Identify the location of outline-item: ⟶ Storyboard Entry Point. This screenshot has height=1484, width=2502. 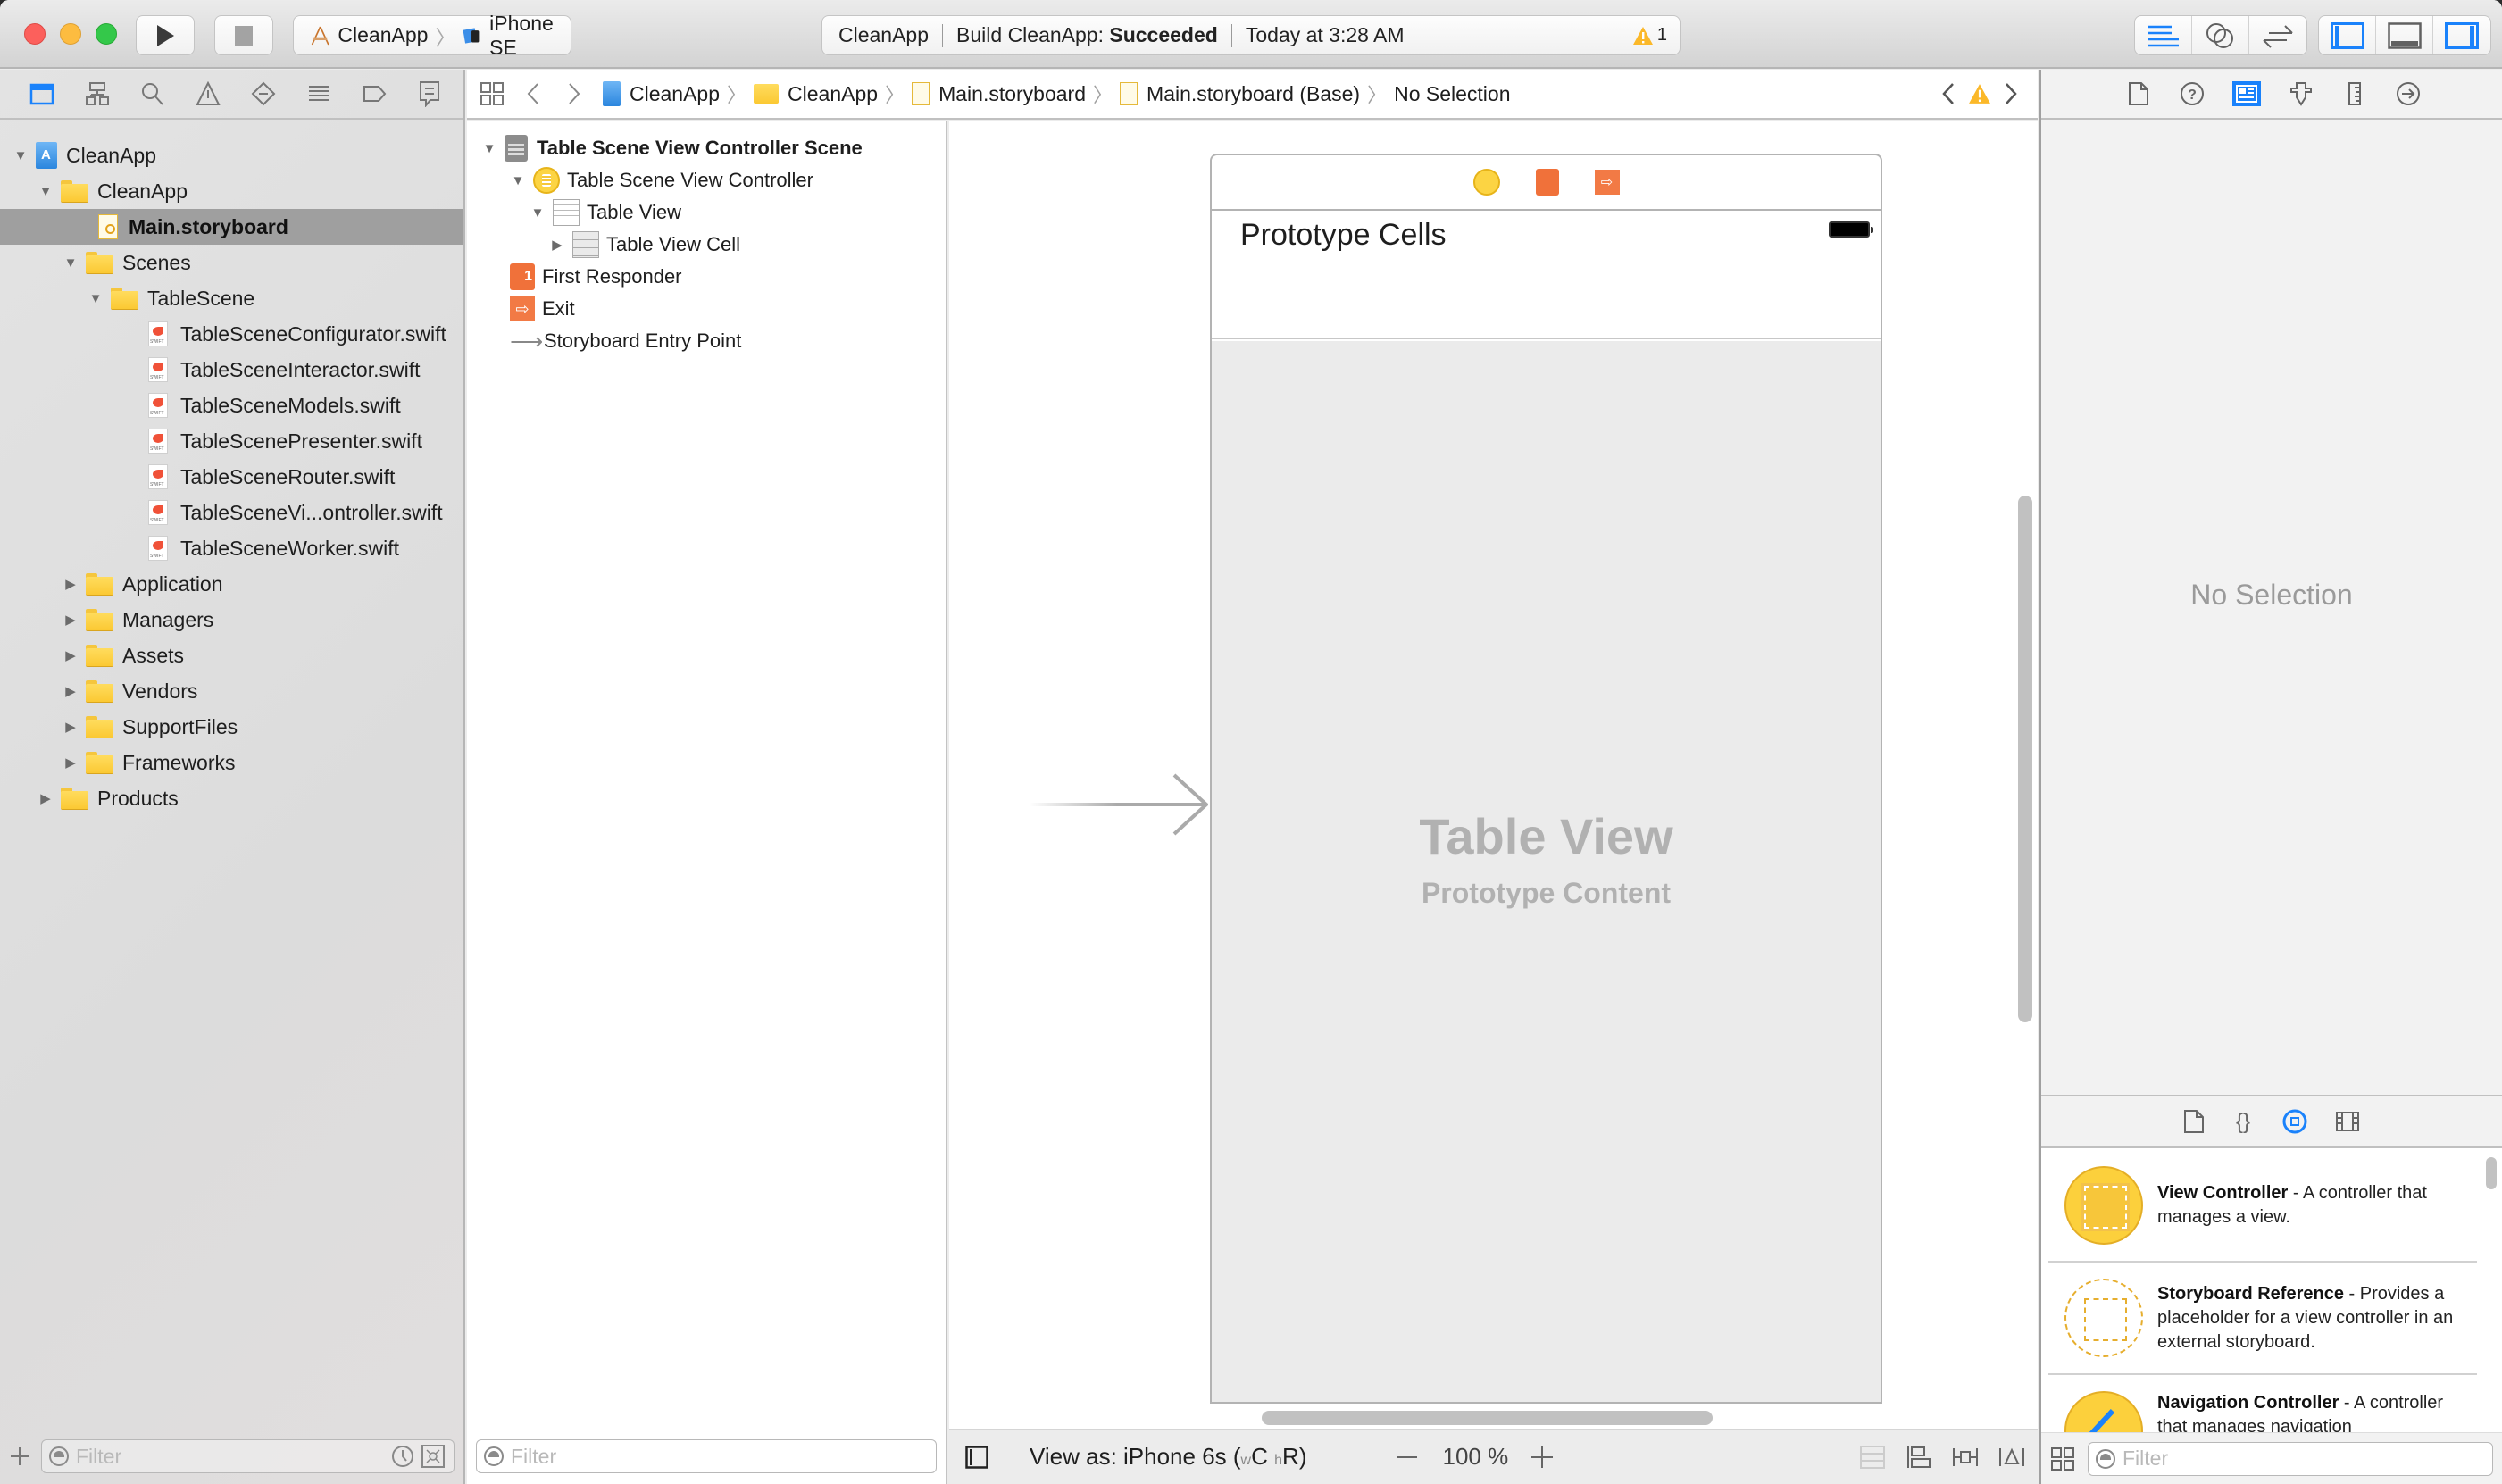
(625, 341).